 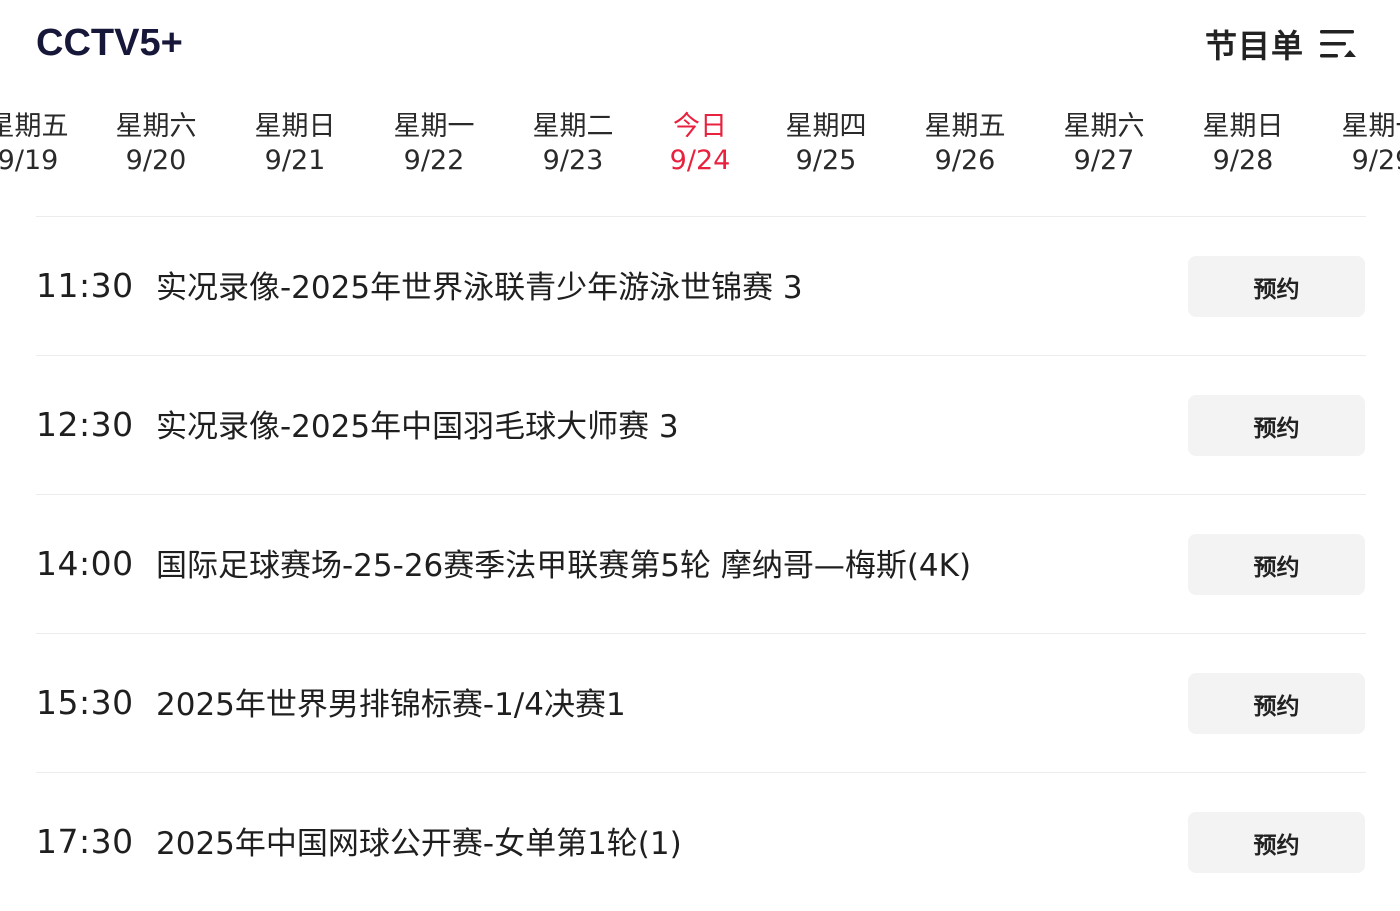 I want to click on date-item: 星期一 9/29, so click(x=1361, y=144).